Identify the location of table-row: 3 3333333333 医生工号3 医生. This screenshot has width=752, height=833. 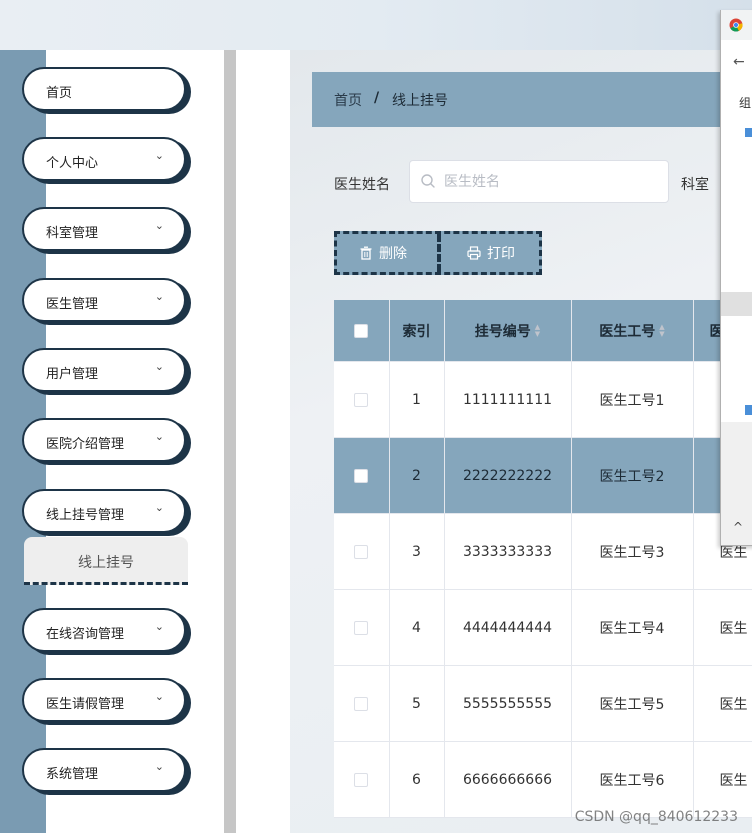
(543, 551).